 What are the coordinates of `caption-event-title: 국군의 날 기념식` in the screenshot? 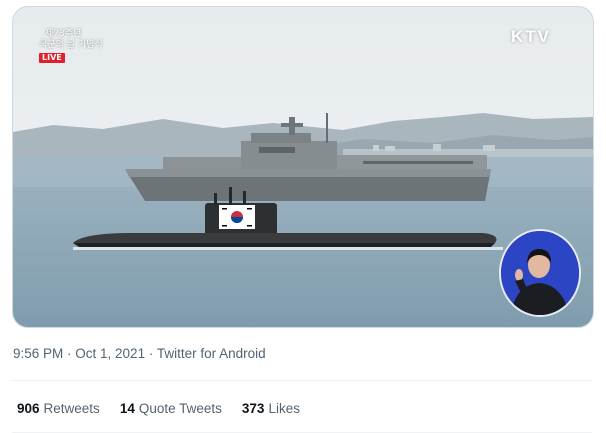 It's located at (71, 45).